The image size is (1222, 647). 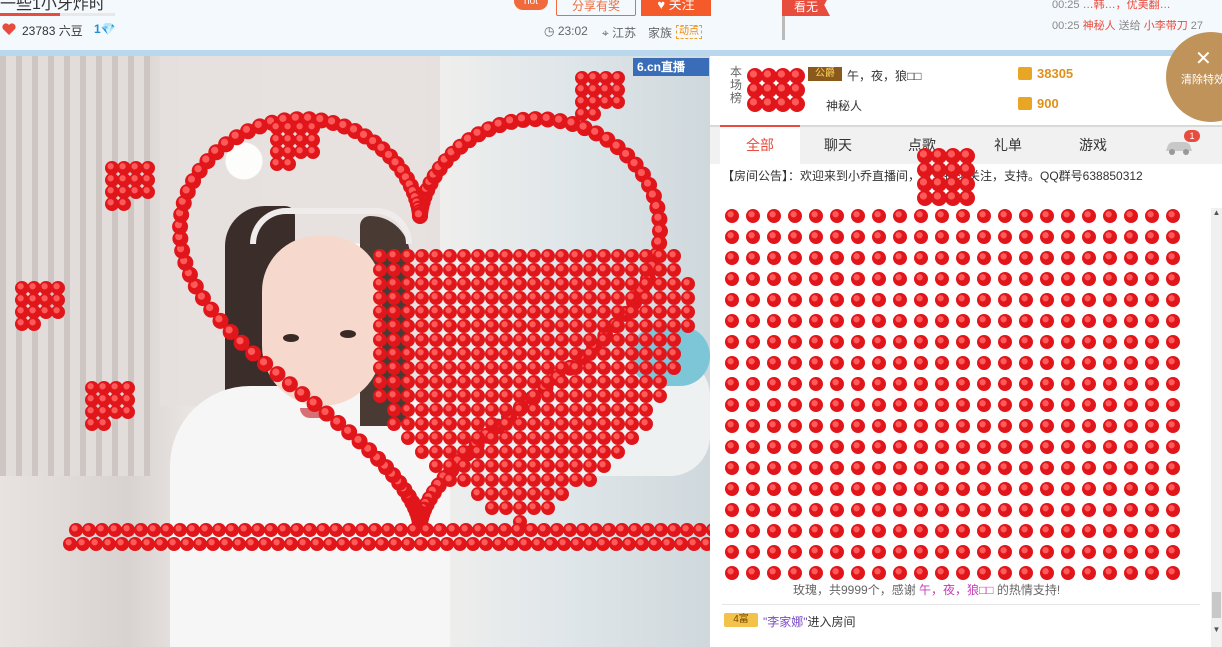 I want to click on wealth-badge: 4富, so click(x=741, y=620).